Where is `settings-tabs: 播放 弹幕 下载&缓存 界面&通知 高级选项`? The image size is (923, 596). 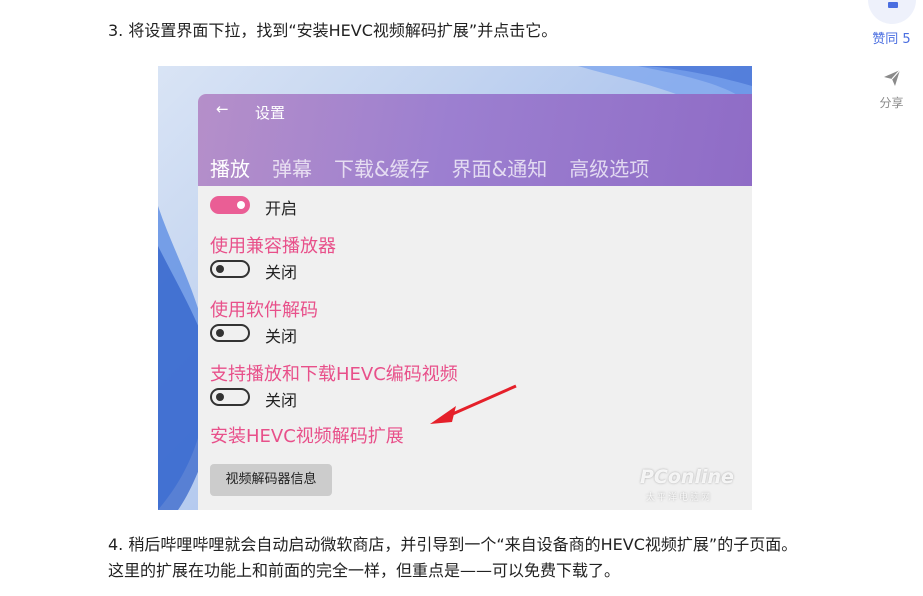 settings-tabs: 播放 弹幕 下载&缓存 界面&通知 高级选项 is located at coordinates (440, 168).